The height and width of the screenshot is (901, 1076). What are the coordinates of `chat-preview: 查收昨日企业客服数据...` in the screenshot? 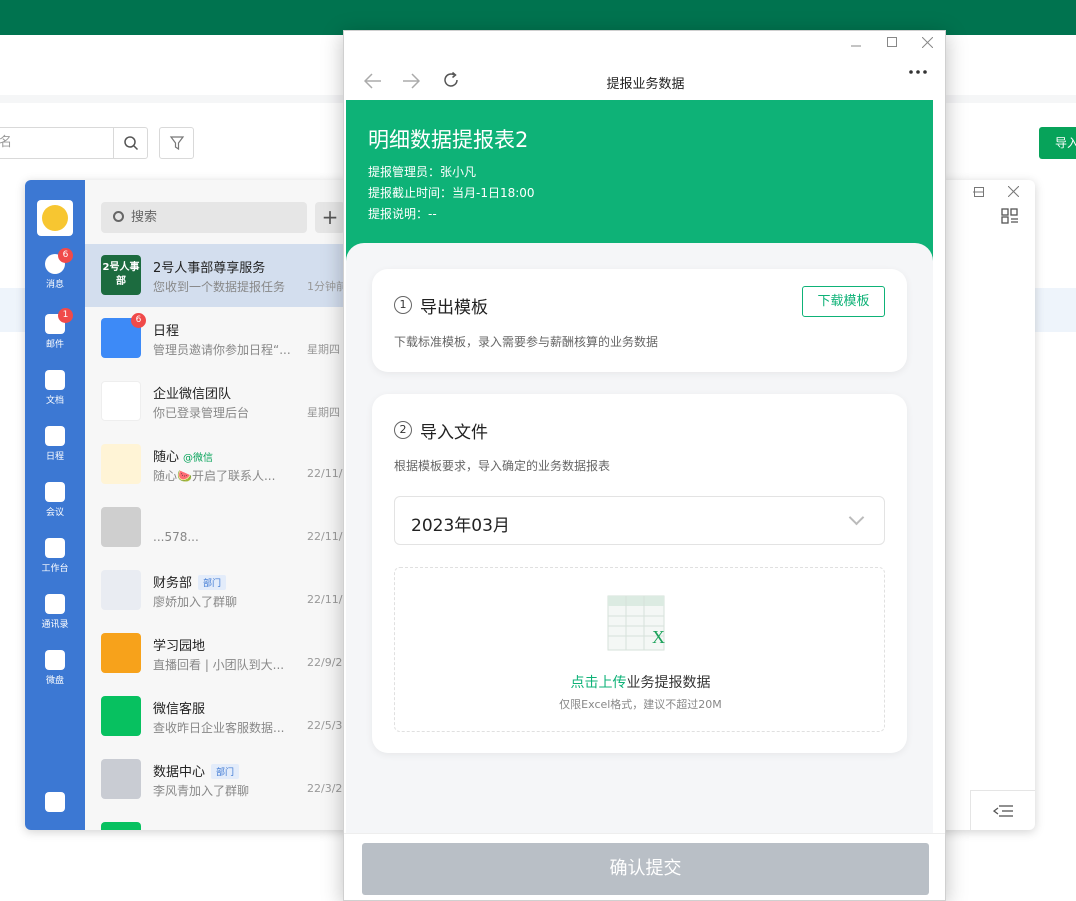 It's located at (219, 728).